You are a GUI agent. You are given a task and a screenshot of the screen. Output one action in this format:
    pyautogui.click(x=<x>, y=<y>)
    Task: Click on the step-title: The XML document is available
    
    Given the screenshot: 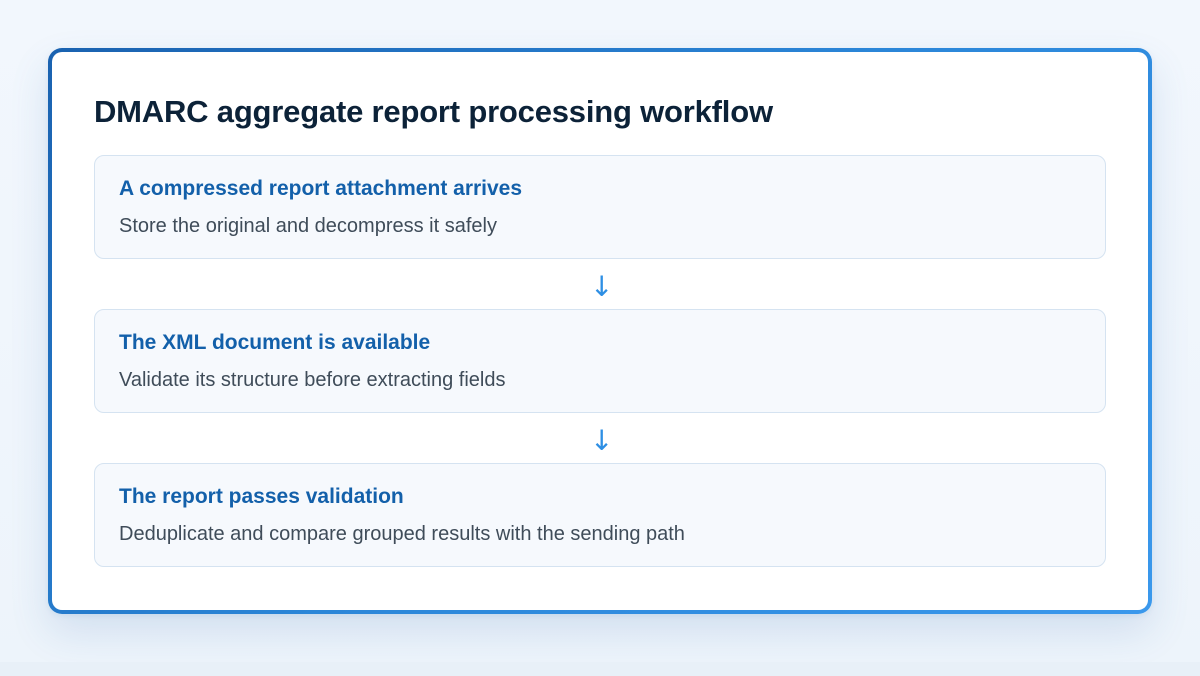 What is the action you would take?
    pyautogui.click(x=275, y=342)
    